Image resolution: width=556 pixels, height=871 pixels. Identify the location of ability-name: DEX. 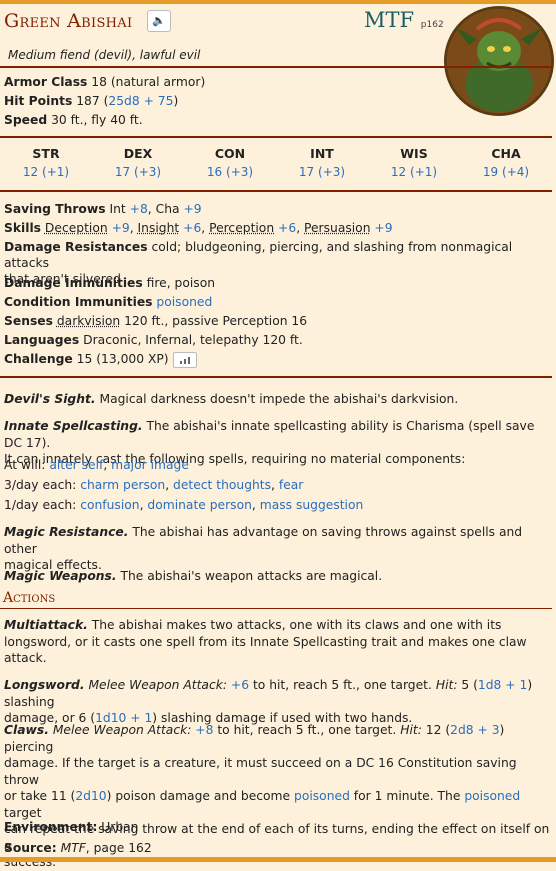
(138, 153).